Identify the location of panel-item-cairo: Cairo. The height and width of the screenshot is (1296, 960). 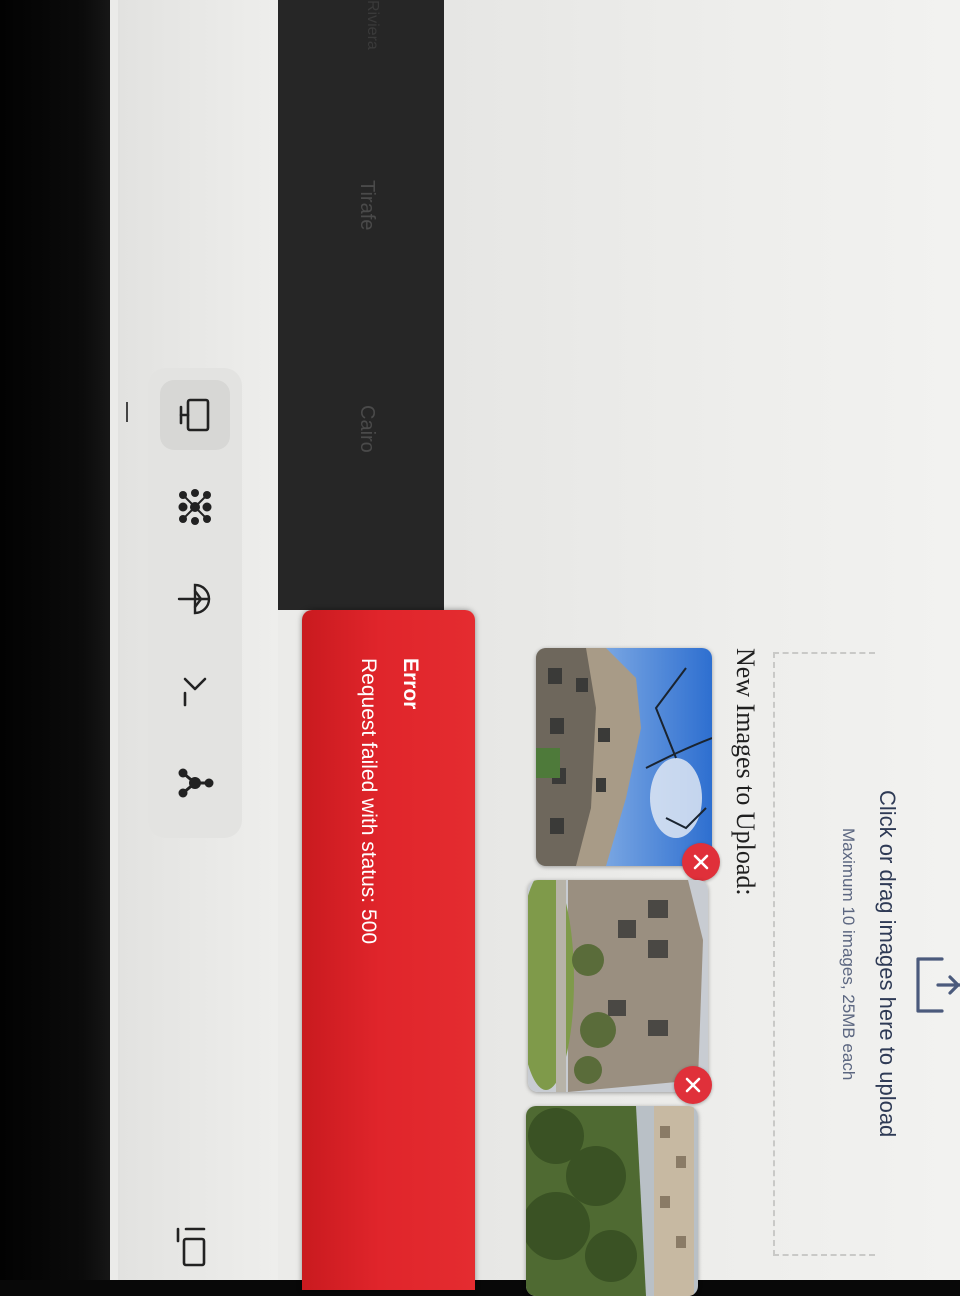
(366, 429).